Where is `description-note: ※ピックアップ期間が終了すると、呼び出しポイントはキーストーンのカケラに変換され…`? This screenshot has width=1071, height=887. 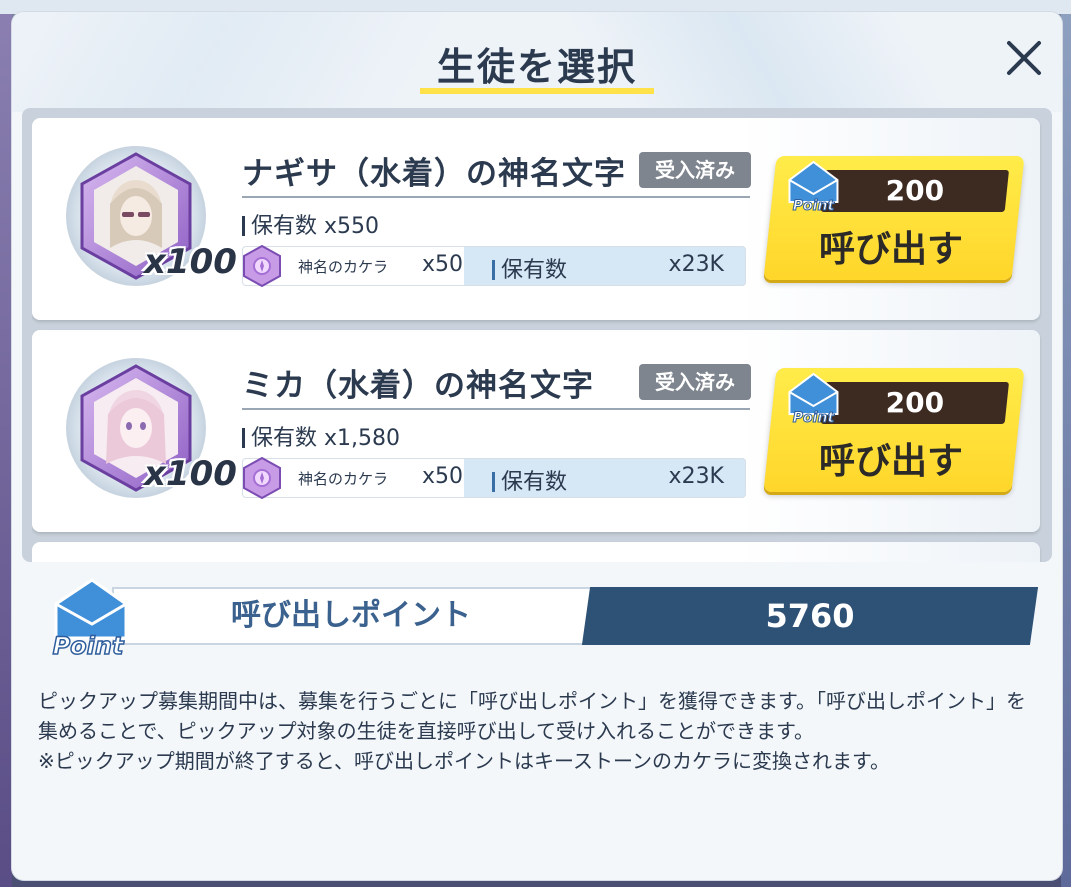 description-note: ※ピックアップ期間が終了すると、呼び出しポイントはキーストーンのカケラに変換され… is located at coordinates (464, 761).